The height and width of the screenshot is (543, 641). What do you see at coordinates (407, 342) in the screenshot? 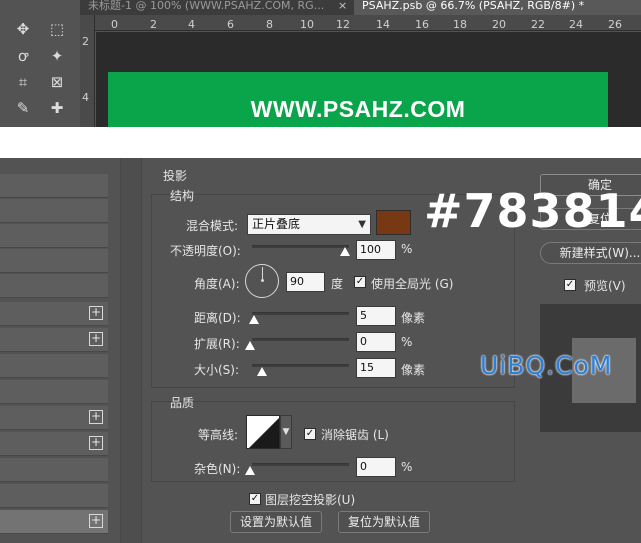
I see `spread-unit: %` at bounding box center [407, 342].